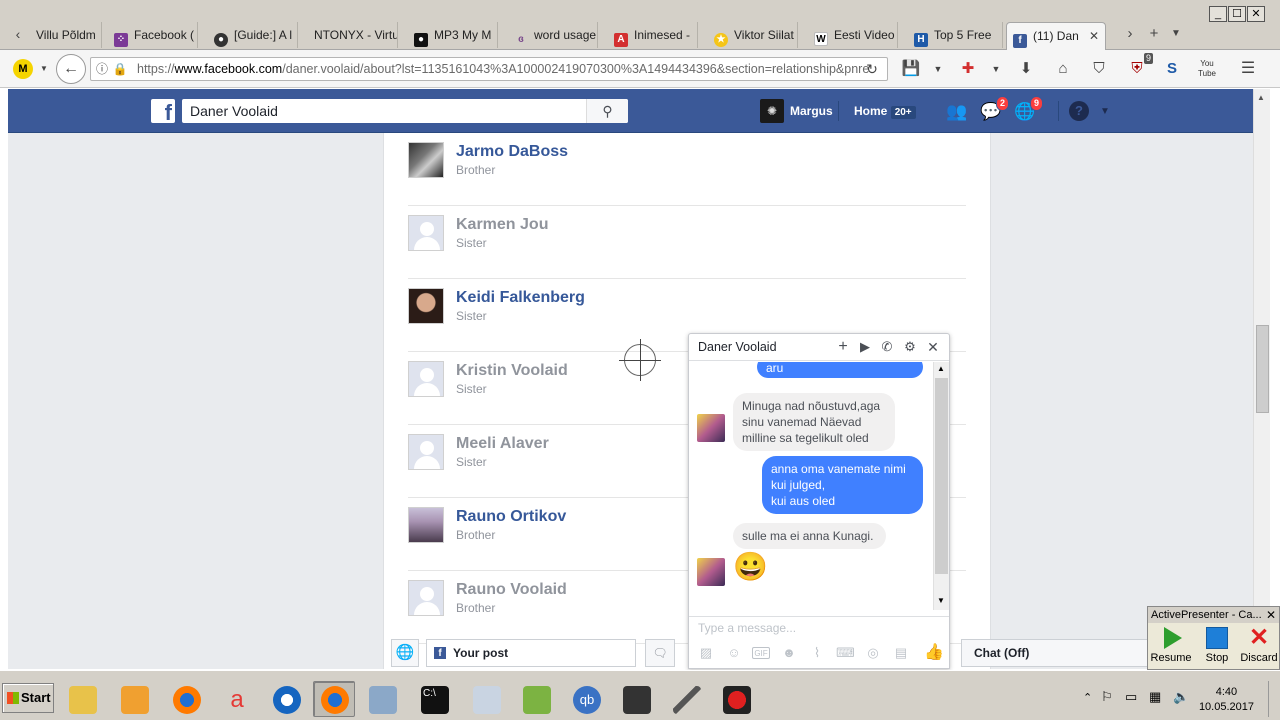  Describe the element at coordinates (1026, 69) in the screenshot. I see `download-icon: ⬇` at that location.